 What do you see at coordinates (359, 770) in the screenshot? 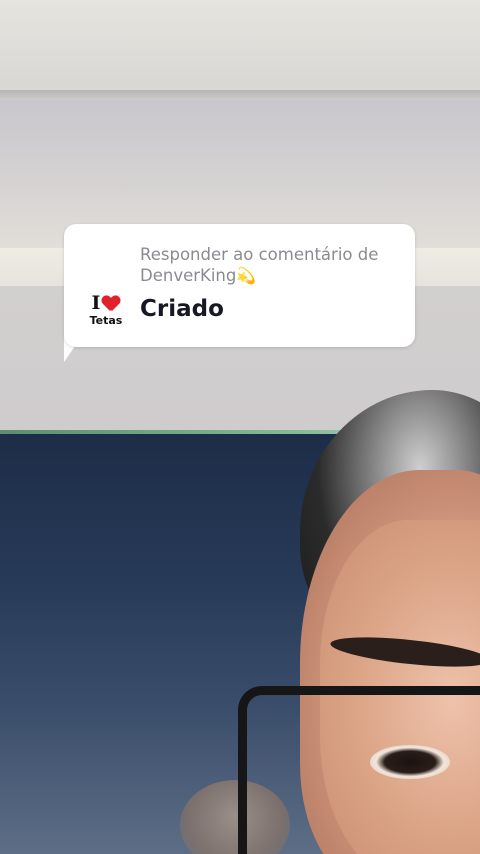
I see `person-glasses` at bounding box center [359, 770].